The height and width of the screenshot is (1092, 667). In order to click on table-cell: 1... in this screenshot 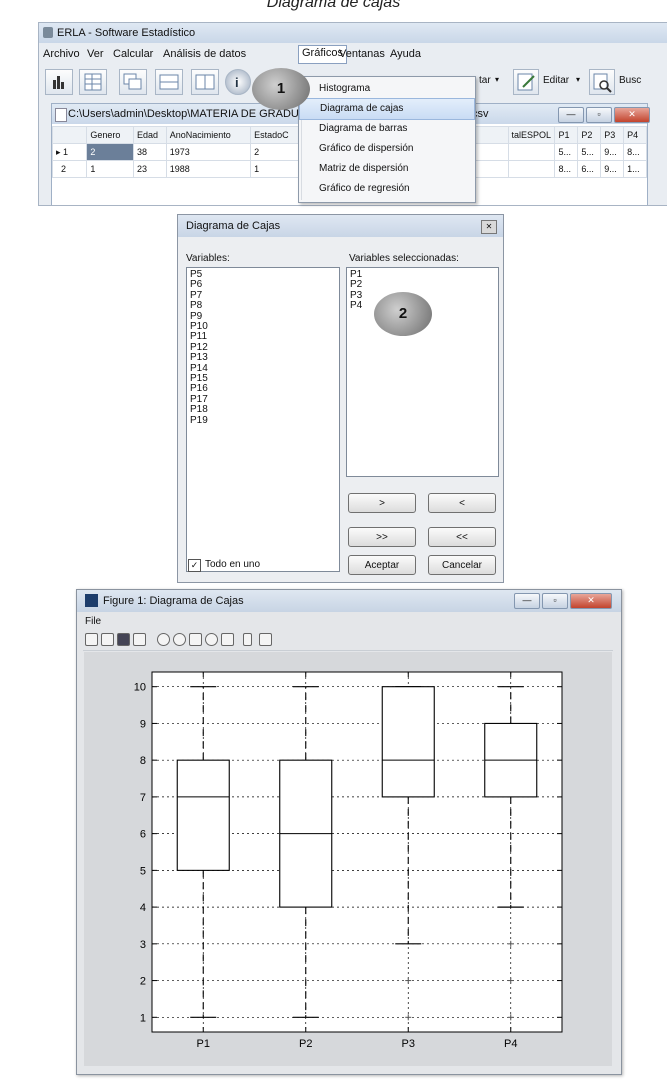, I will do `click(635, 169)`.